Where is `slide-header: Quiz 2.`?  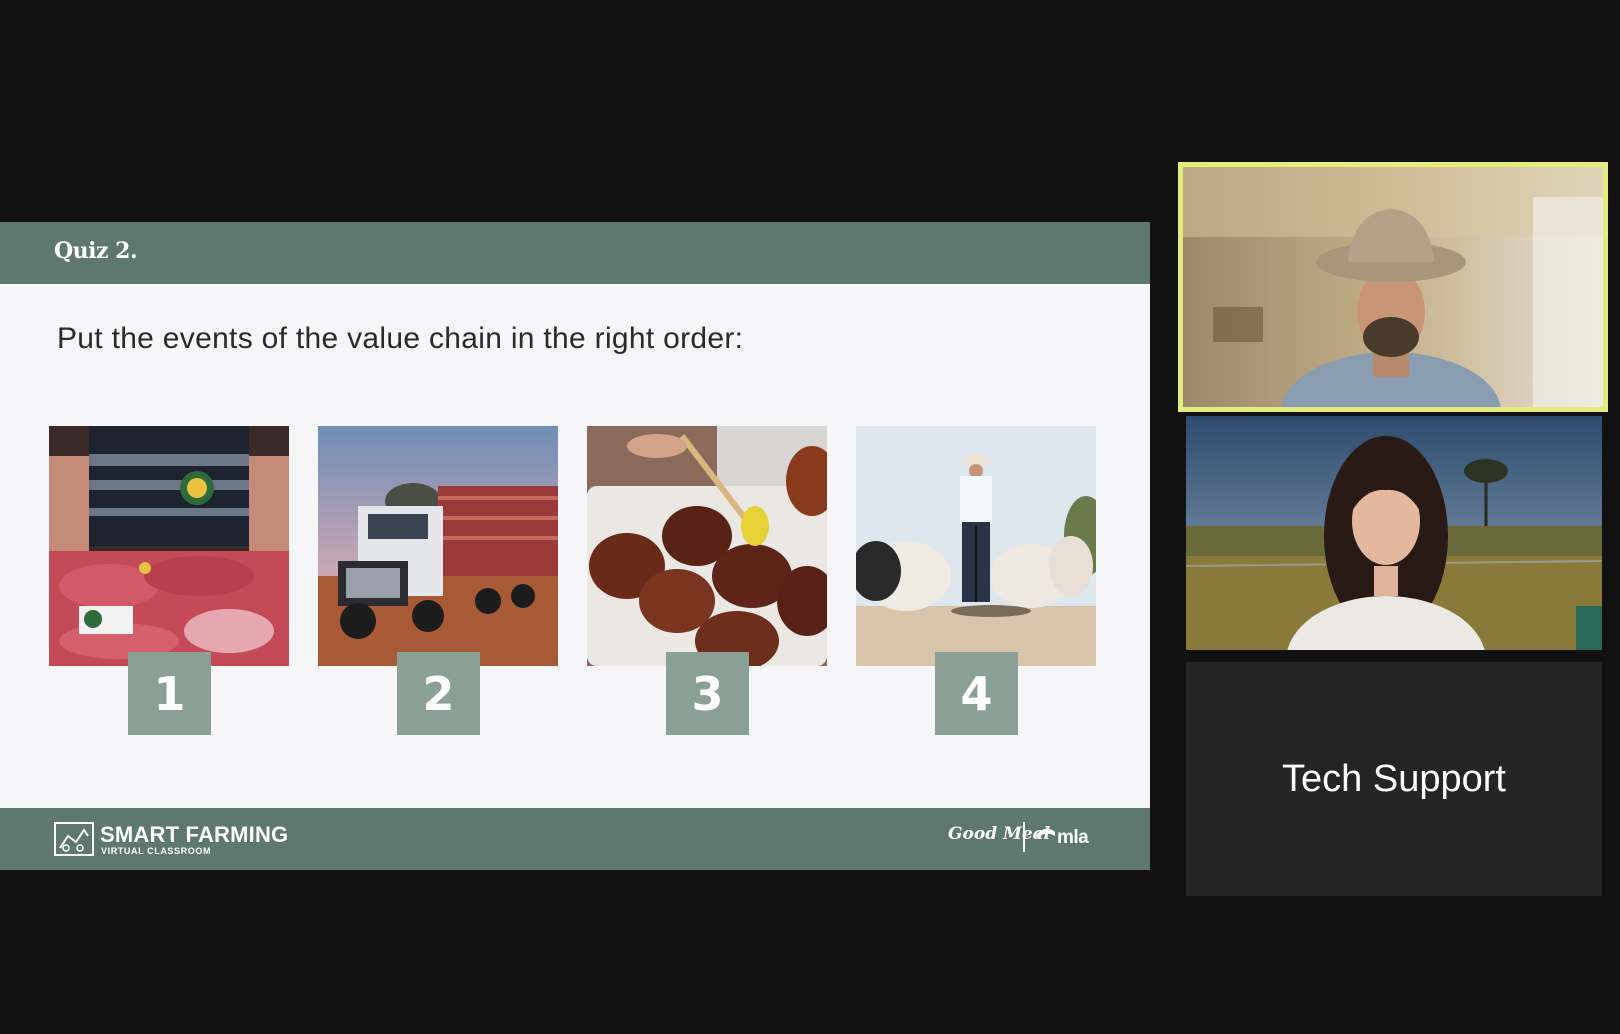 slide-header: Quiz 2. is located at coordinates (575, 253).